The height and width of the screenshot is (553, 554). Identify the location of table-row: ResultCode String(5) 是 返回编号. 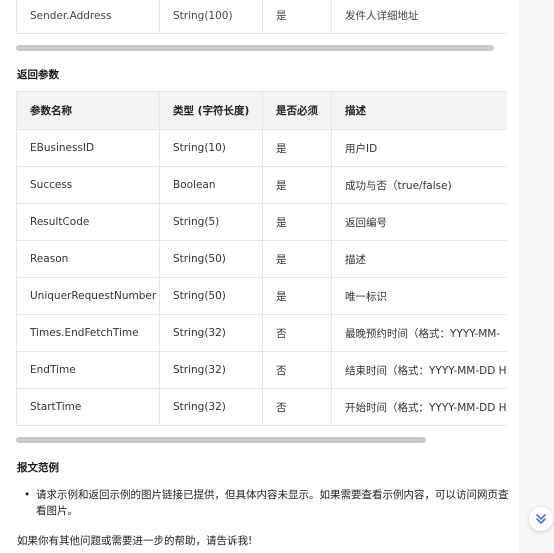
(261, 222).